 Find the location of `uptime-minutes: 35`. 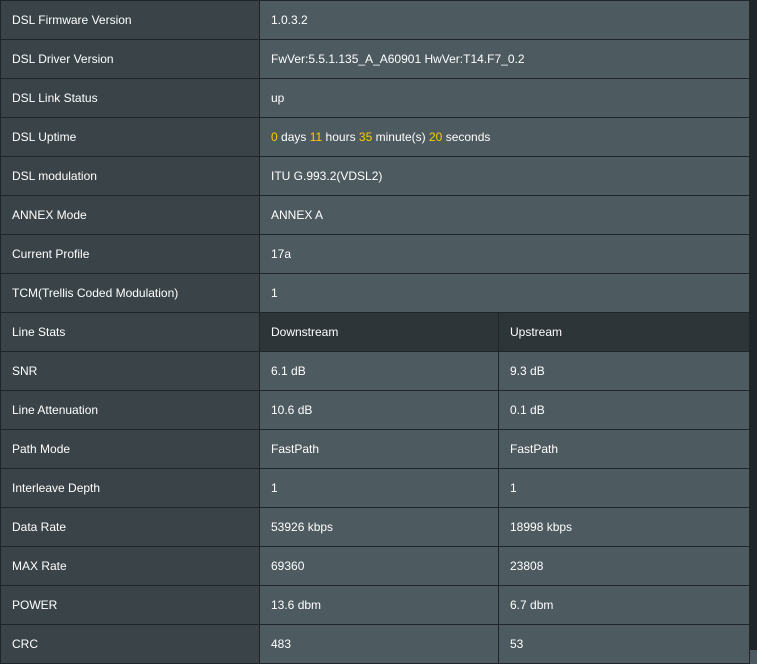

uptime-minutes: 35 is located at coordinates (365, 137).